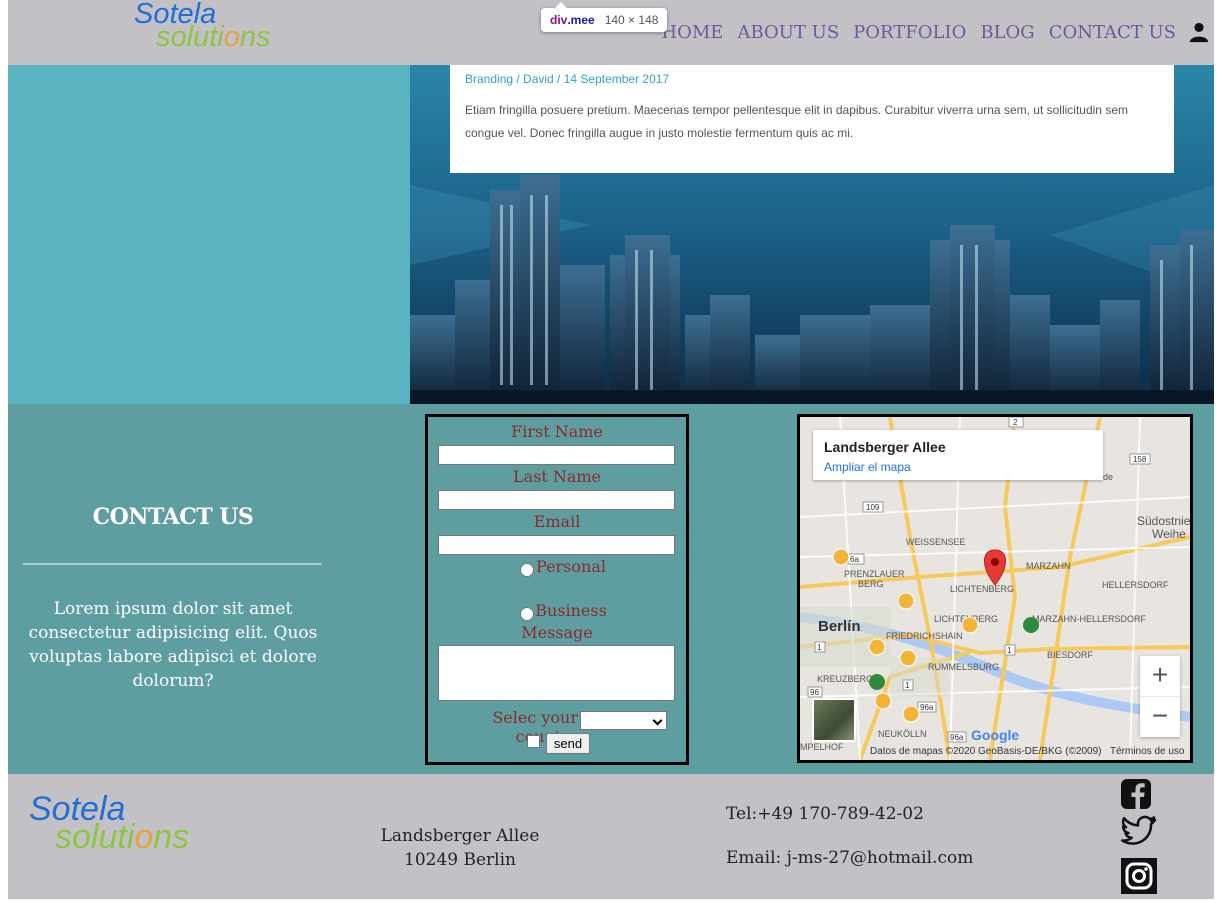 The width and height of the screenshot is (1222, 907). I want to click on zoom-out-button: −, so click(1160, 716).